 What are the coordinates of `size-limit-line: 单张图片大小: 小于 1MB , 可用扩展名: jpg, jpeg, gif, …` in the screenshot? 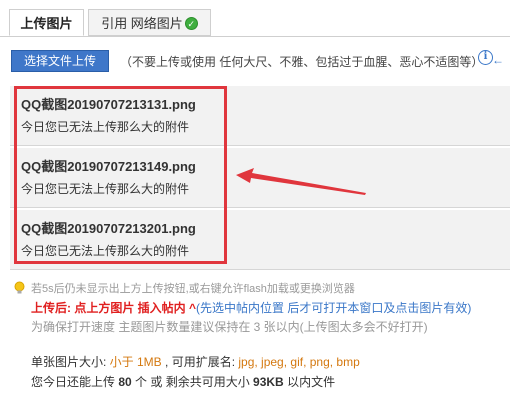 It's located at (195, 361).